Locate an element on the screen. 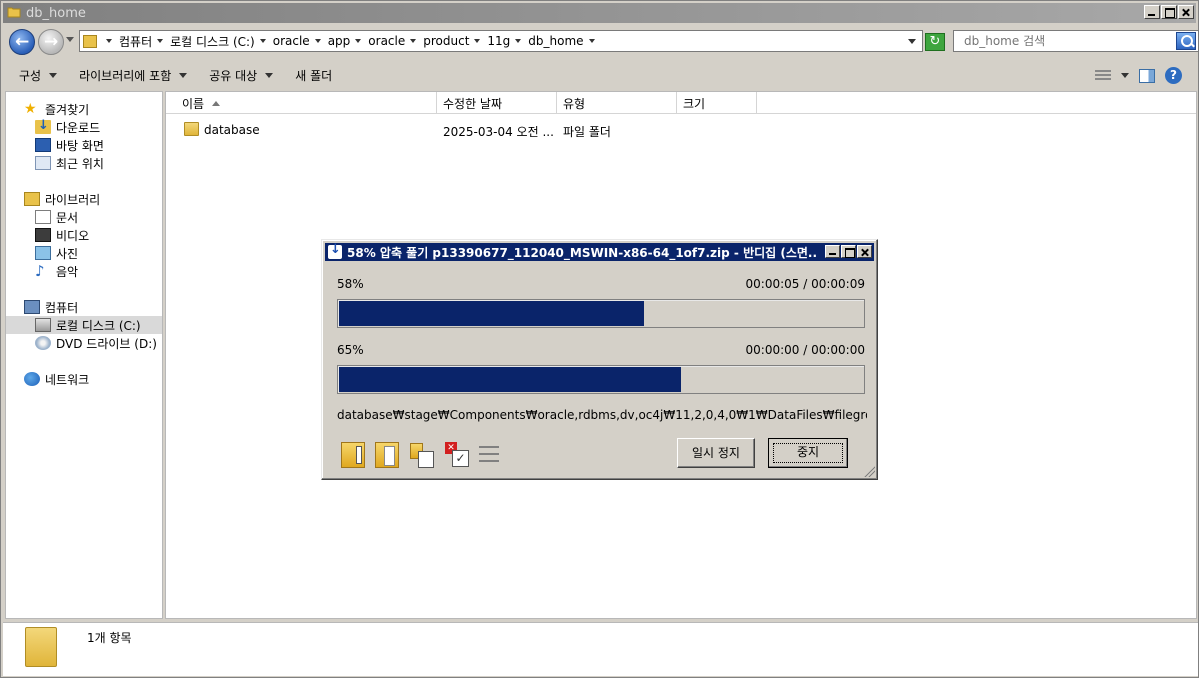  nav-dvd-drive: DVD 드라이브 (D:) is located at coordinates (84, 343).